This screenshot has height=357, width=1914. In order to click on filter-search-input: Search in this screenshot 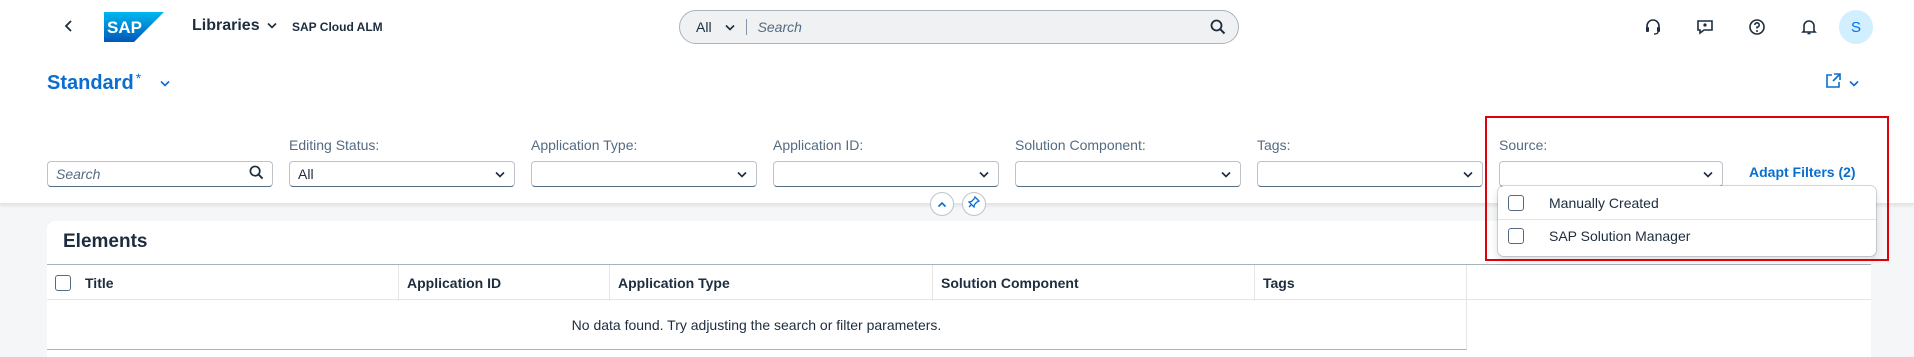, I will do `click(160, 174)`.